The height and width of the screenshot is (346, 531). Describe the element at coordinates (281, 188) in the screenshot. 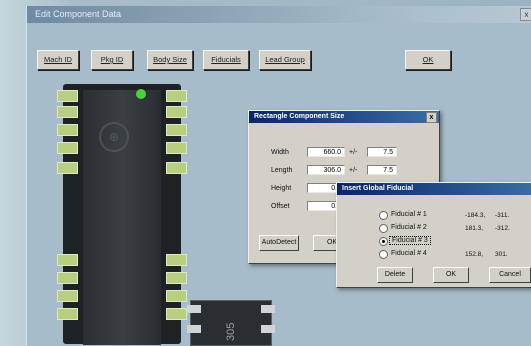

I see `height-label: Height` at that location.